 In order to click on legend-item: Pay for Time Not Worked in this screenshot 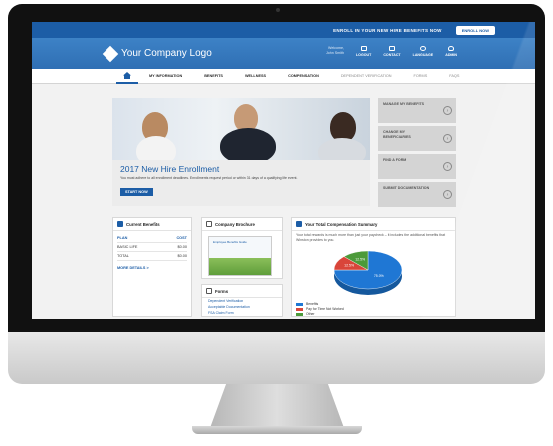, I will do `click(320, 309)`.